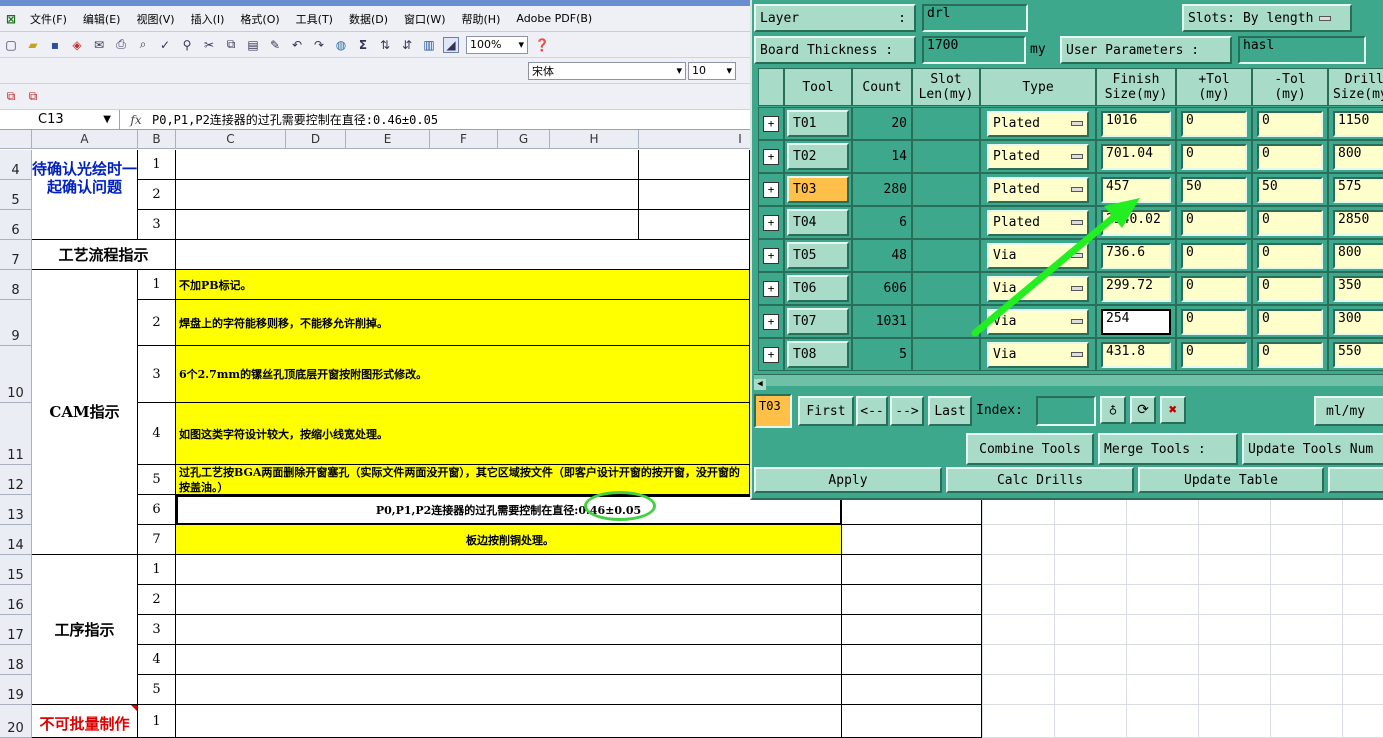 Image resolution: width=1383 pixels, height=738 pixels. Describe the element at coordinates (946, 87) in the screenshot. I see `table-header-slot-len: Slot Len(my)` at that location.